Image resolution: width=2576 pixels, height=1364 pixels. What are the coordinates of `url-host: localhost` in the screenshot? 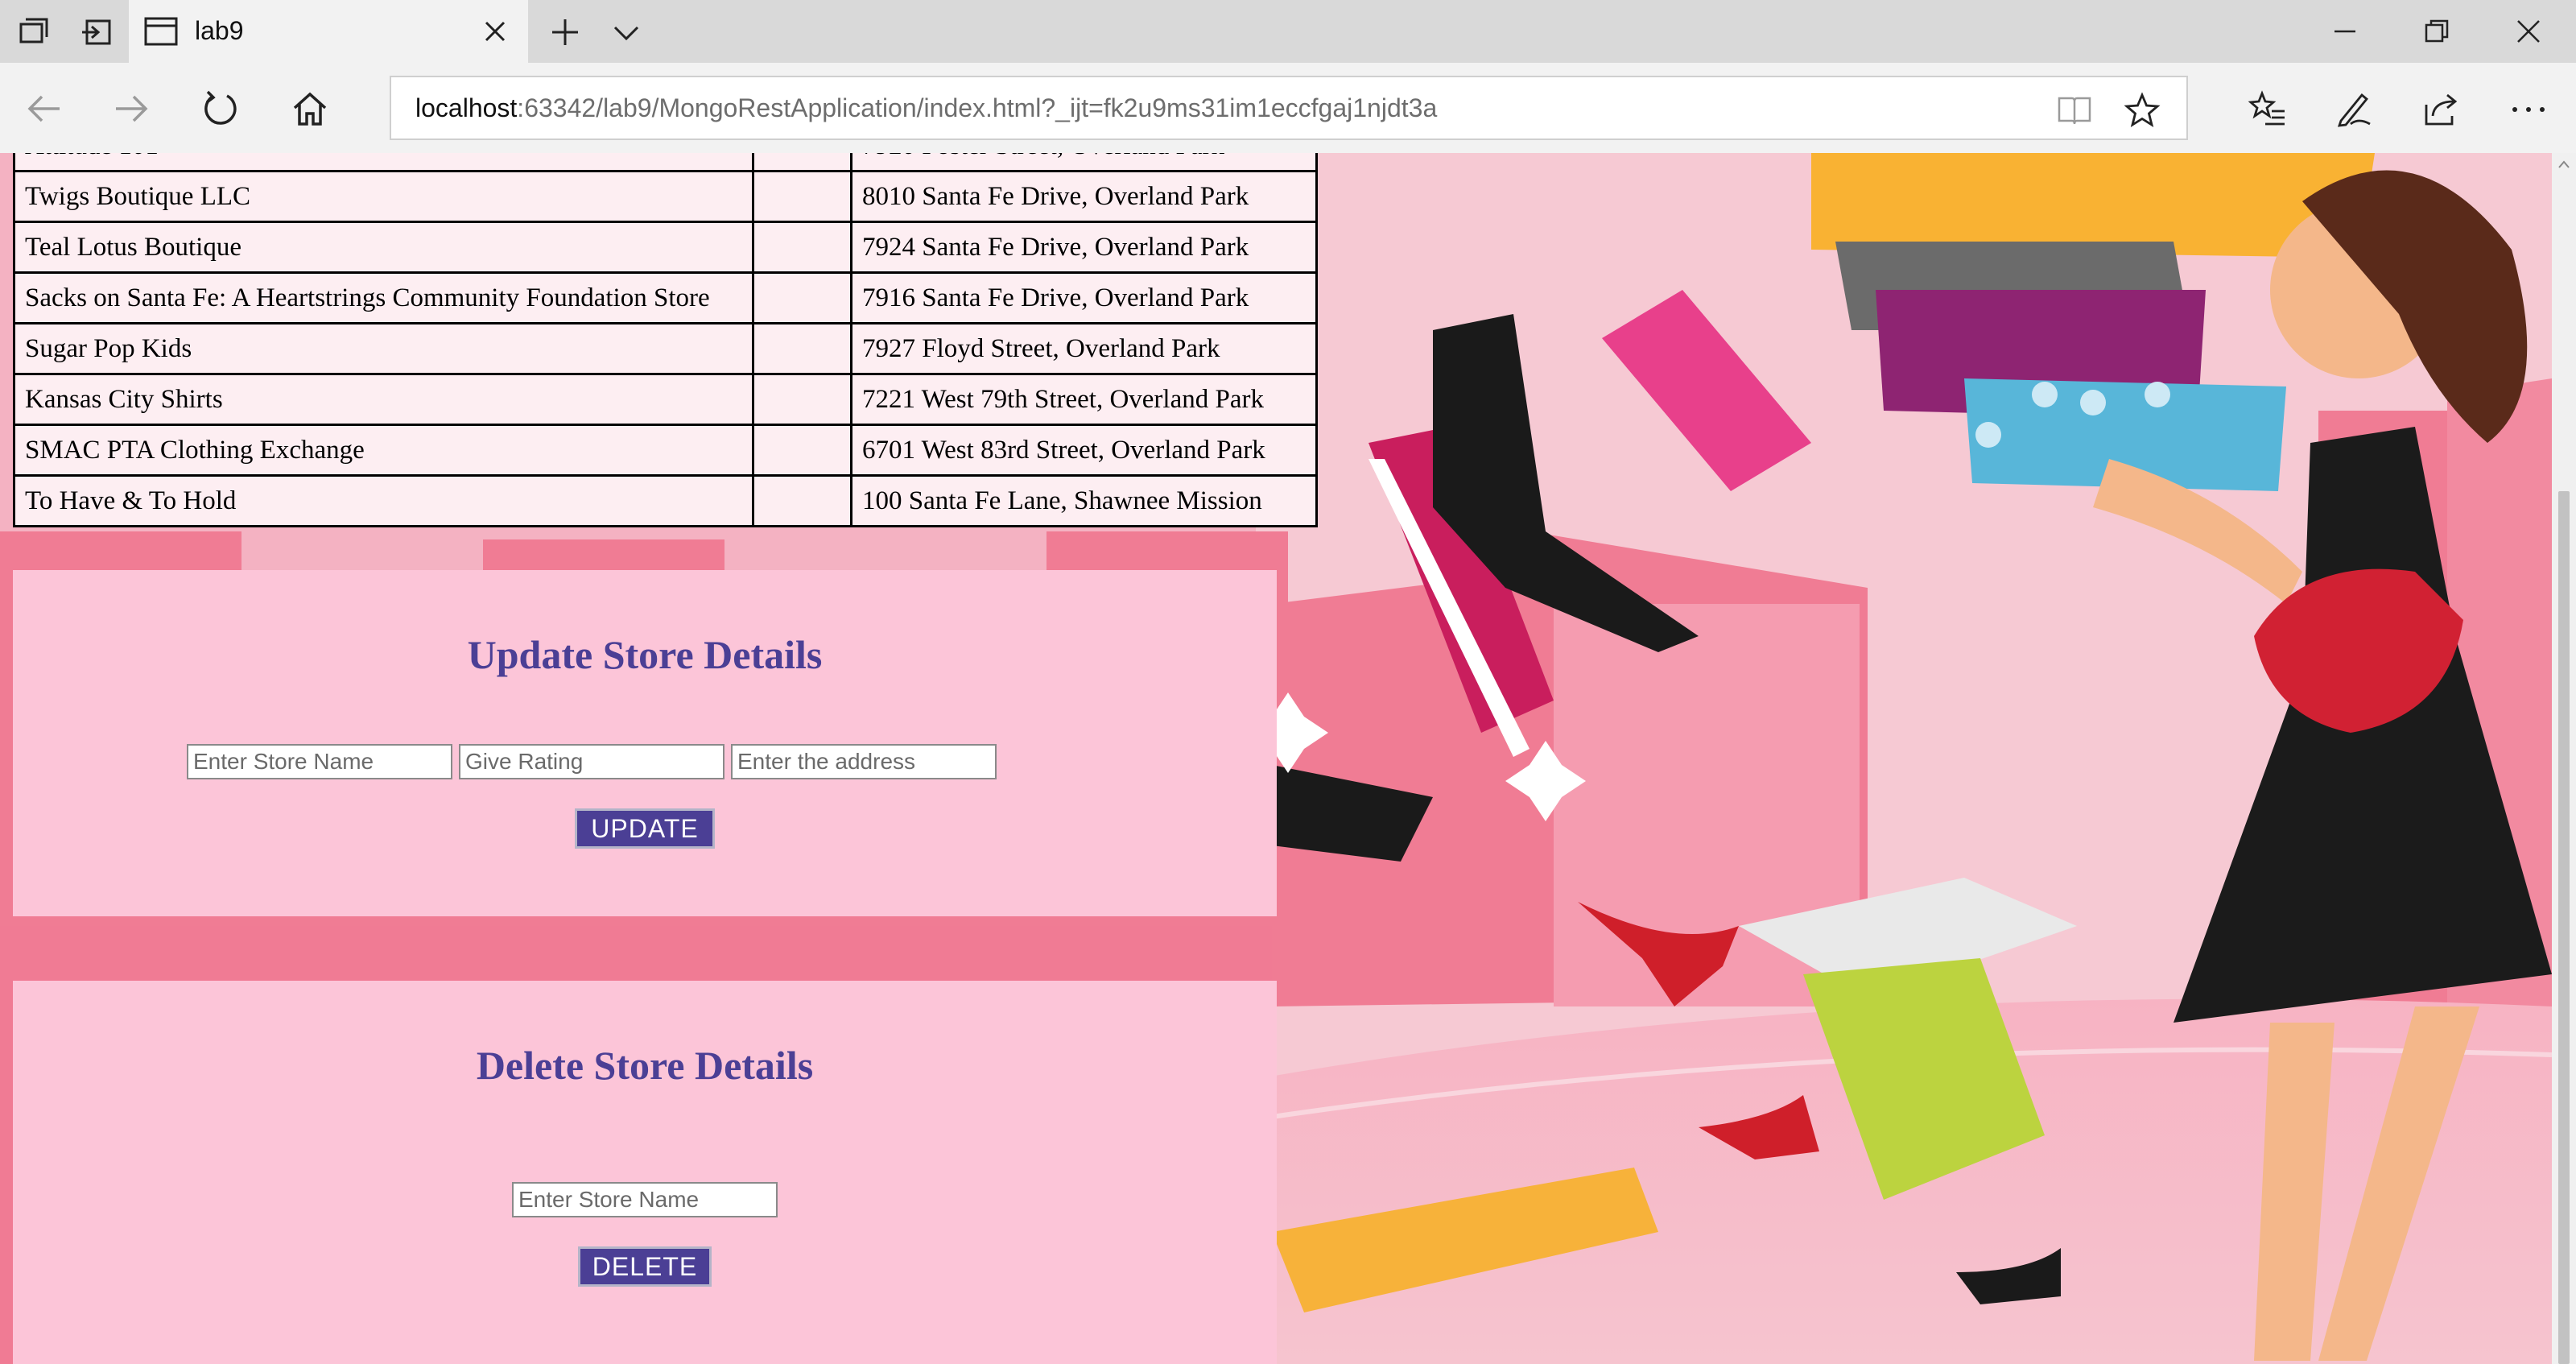 It's located at (466, 107).